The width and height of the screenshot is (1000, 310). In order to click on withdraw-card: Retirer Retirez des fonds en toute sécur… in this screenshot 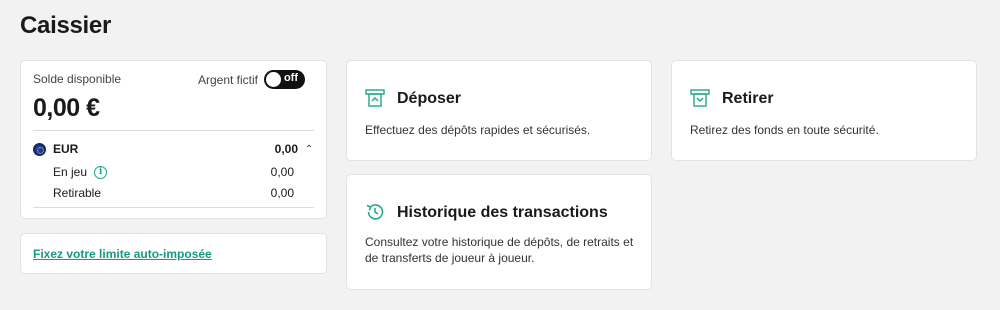, I will do `click(824, 110)`.